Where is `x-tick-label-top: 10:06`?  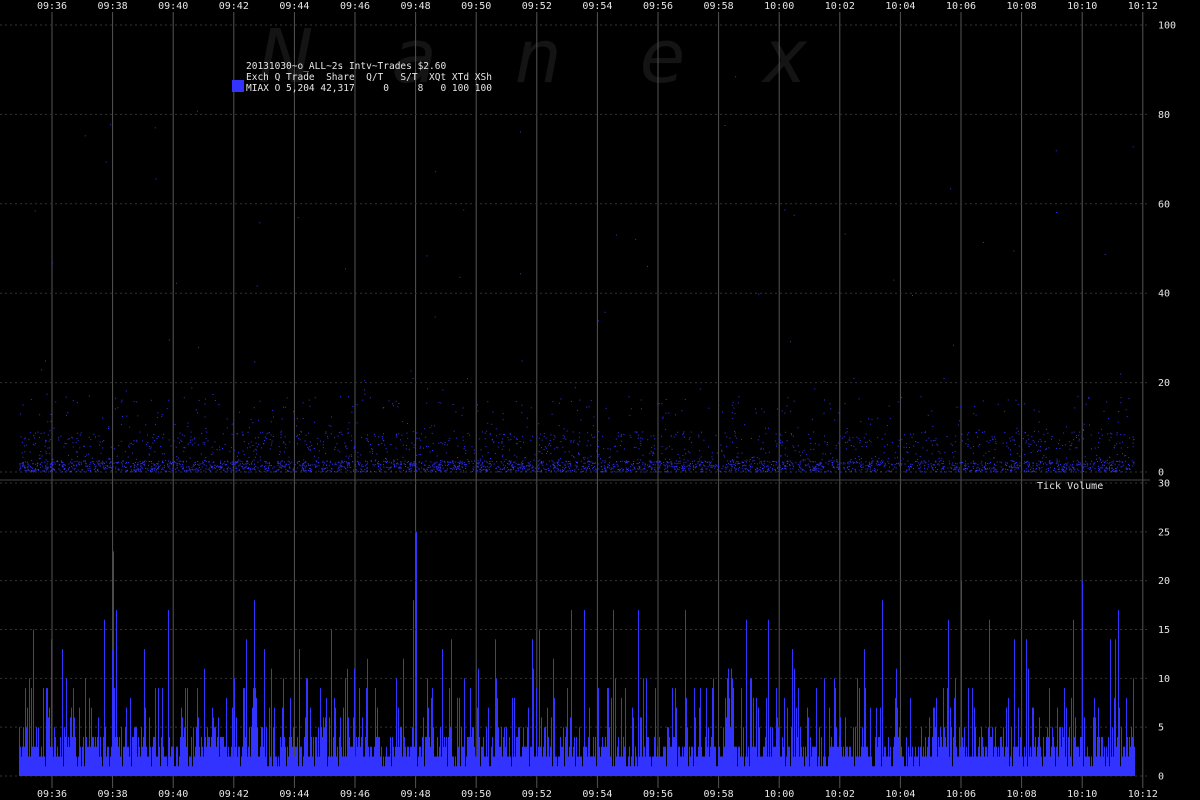 x-tick-label-top: 10:06 is located at coordinates (961, 6).